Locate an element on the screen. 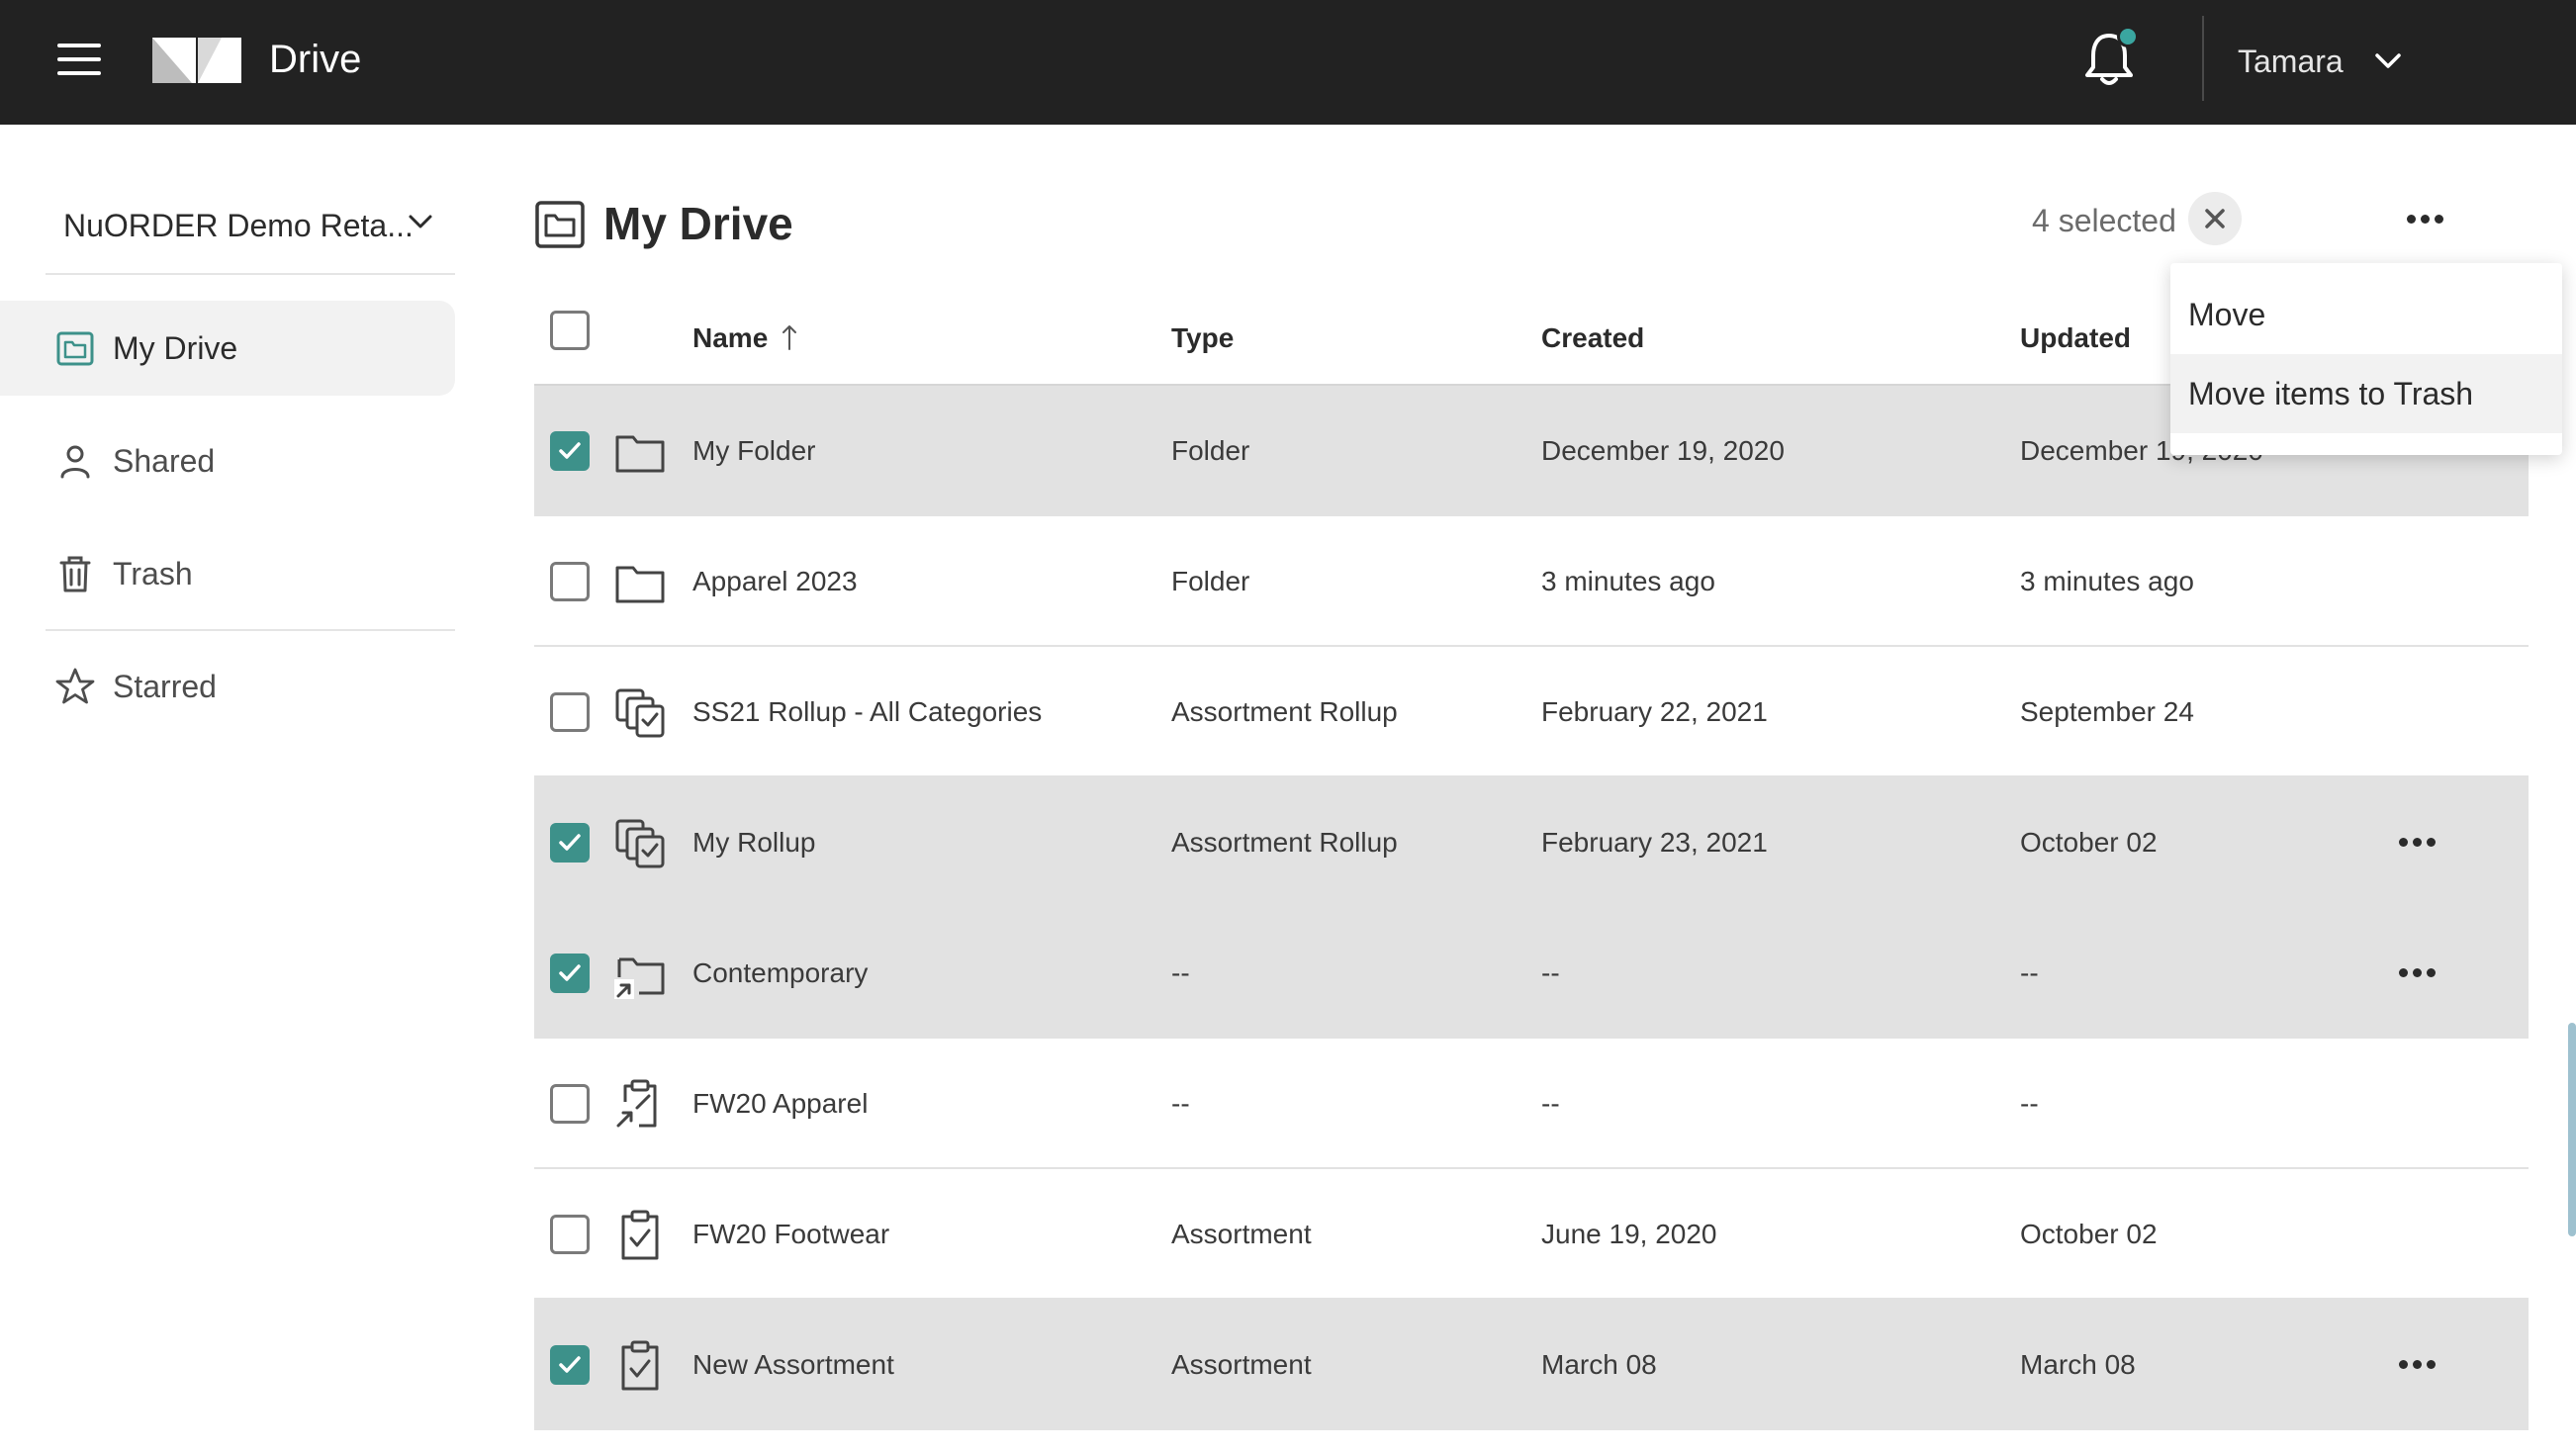  person-icon is located at coordinates (75, 462).